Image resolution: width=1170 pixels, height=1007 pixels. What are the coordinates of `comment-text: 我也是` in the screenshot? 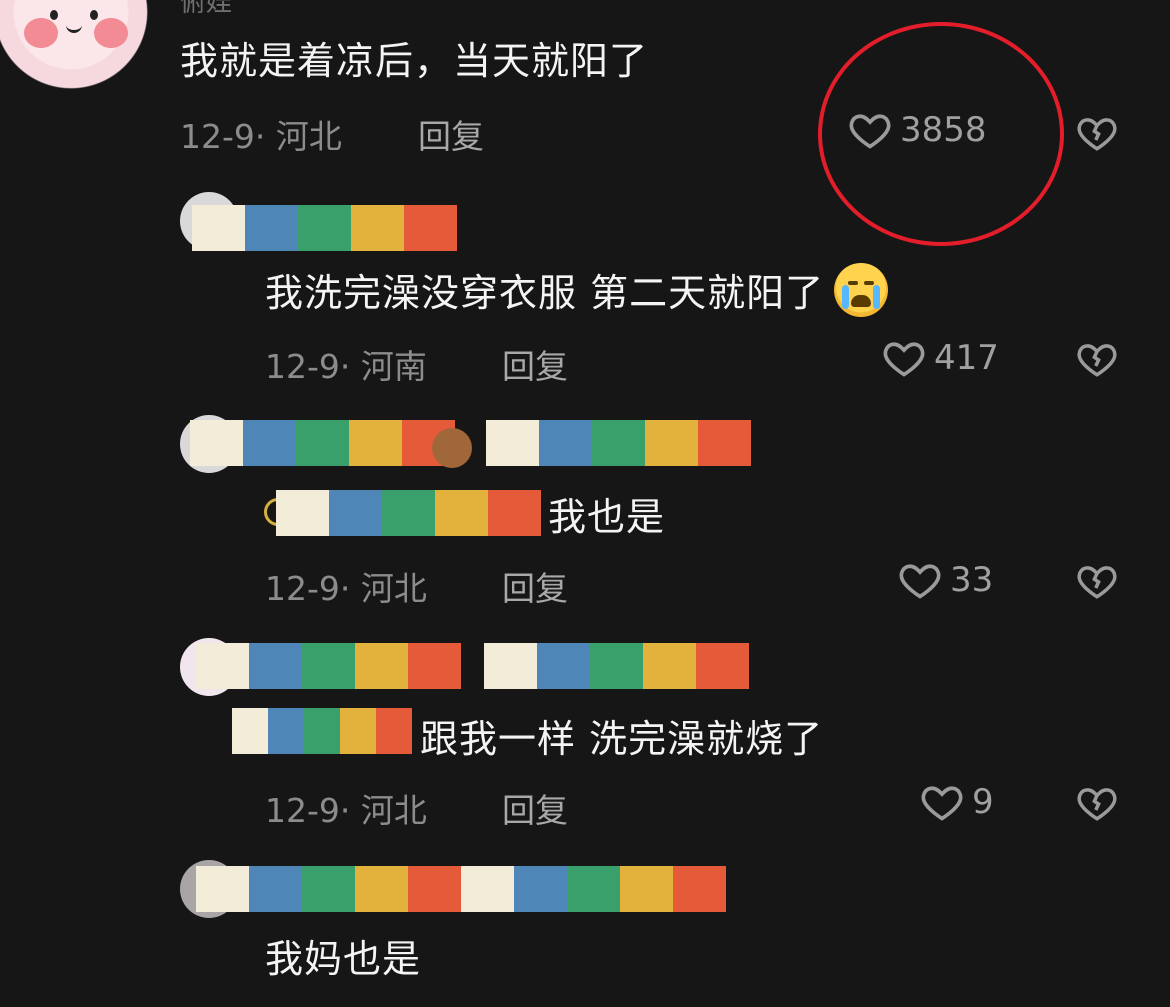 It's located at (607, 517).